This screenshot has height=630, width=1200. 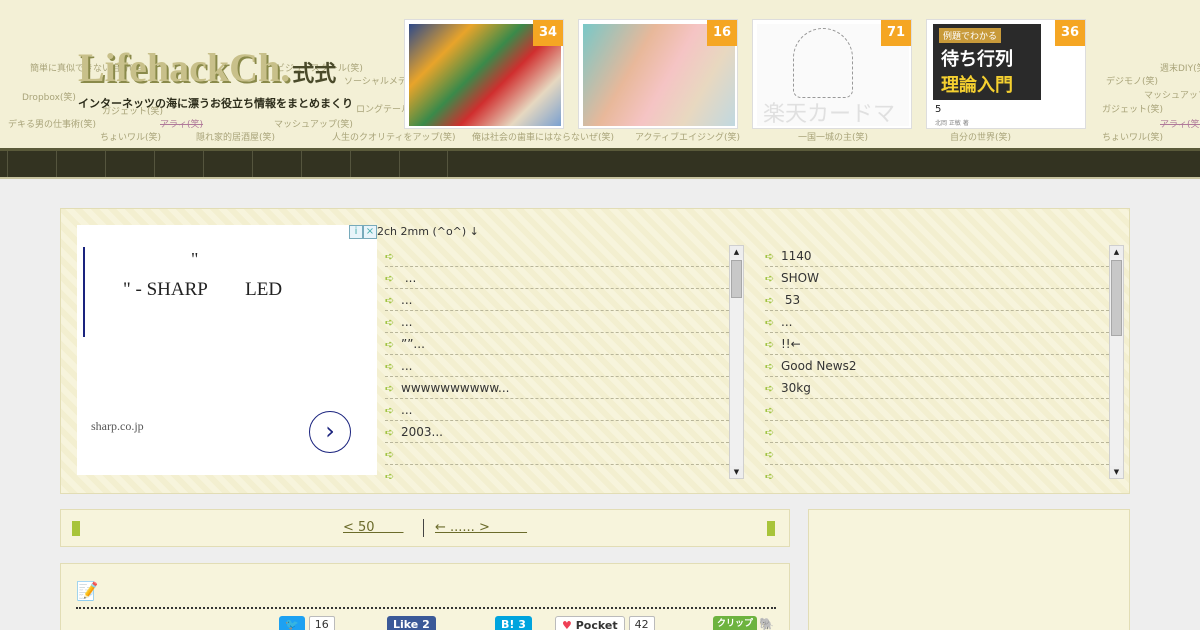 I want to click on ad-choices: i ×, so click(x=363, y=232).